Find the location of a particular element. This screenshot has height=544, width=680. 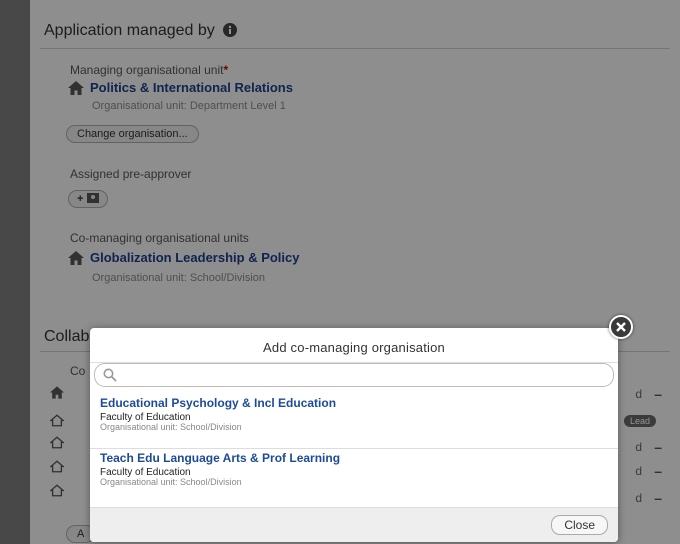

modal-footer: Close is located at coordinates (354, 524).